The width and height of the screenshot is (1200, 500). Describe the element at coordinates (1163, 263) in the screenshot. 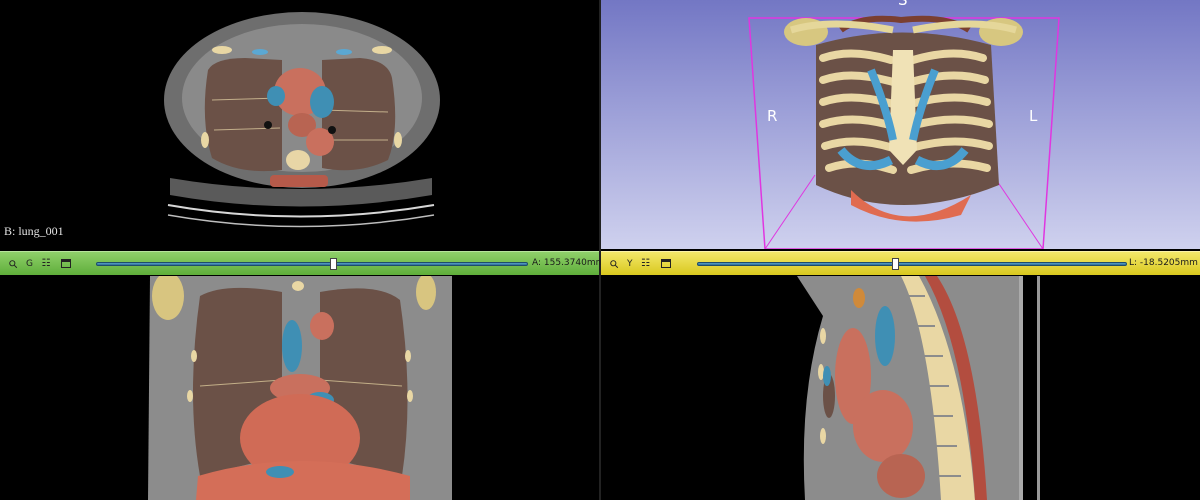

I see `yellow-slice-offset: L: -18.5205mm` at that location.